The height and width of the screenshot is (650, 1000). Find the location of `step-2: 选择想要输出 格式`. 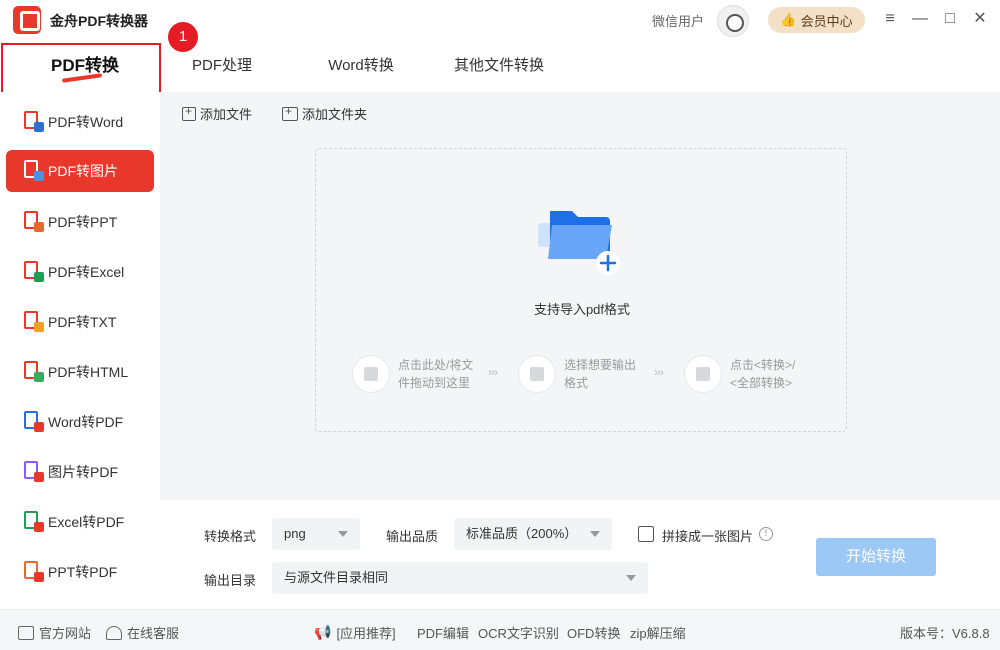

step-2: 选择想要输出 格式 is located at coordinates (583, 374).